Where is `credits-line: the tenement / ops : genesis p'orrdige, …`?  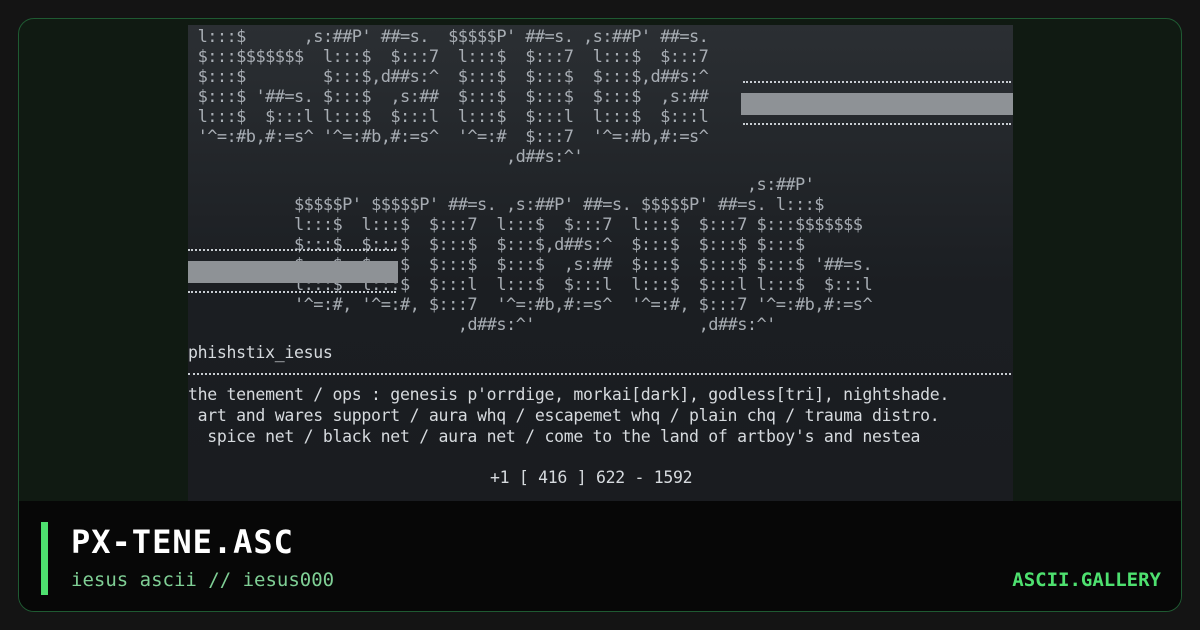 credits-line: the tenement / ops : genesis p'orrdige, … is located at coordinates (569, 394).